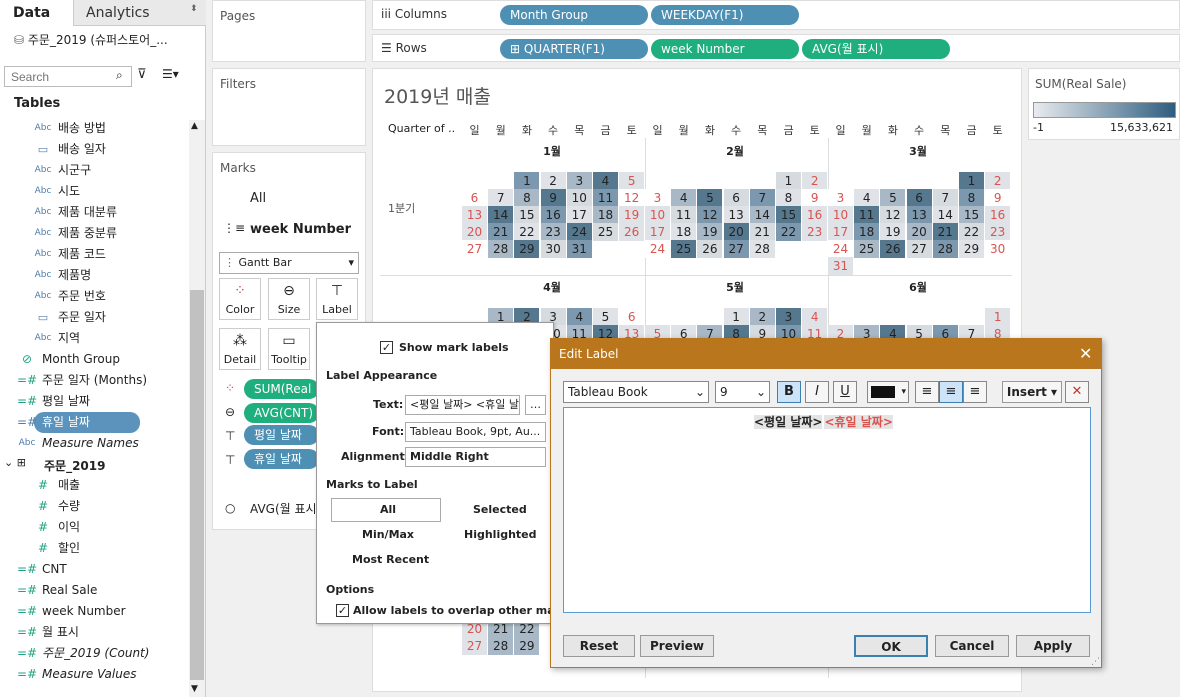 This screenshot has width=1180, height=697. I want to click on calendar-day: 28, so click(501, 646).